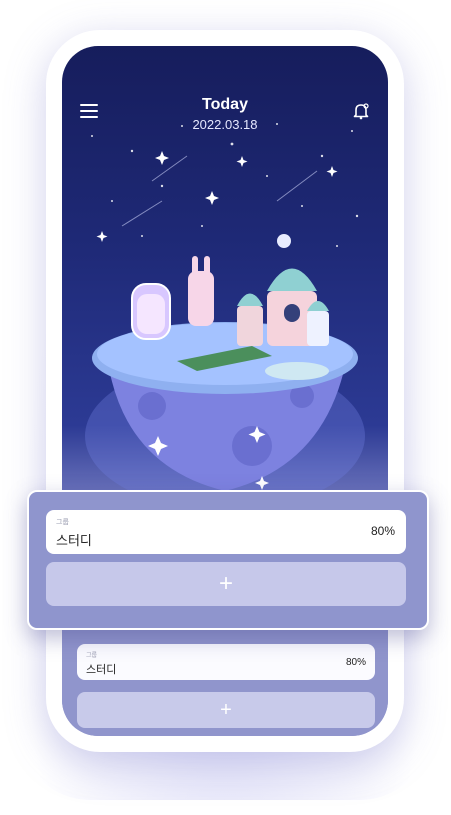  Describe the element at coordinates (226, 662) in the screenshot. I see `group-item-back: 그룹 스터디 80%` at that location.